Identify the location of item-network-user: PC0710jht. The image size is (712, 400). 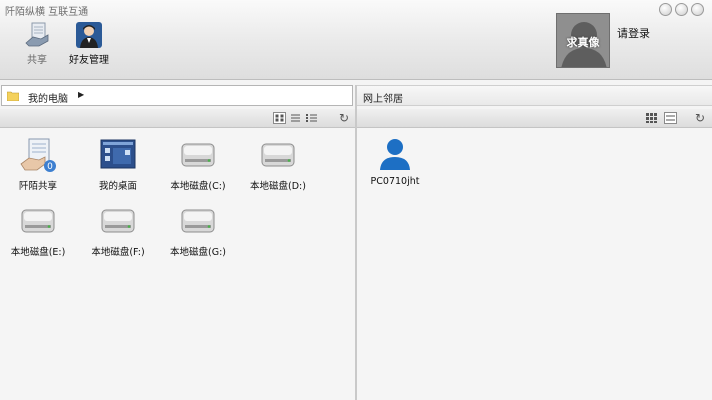
(395, 161).